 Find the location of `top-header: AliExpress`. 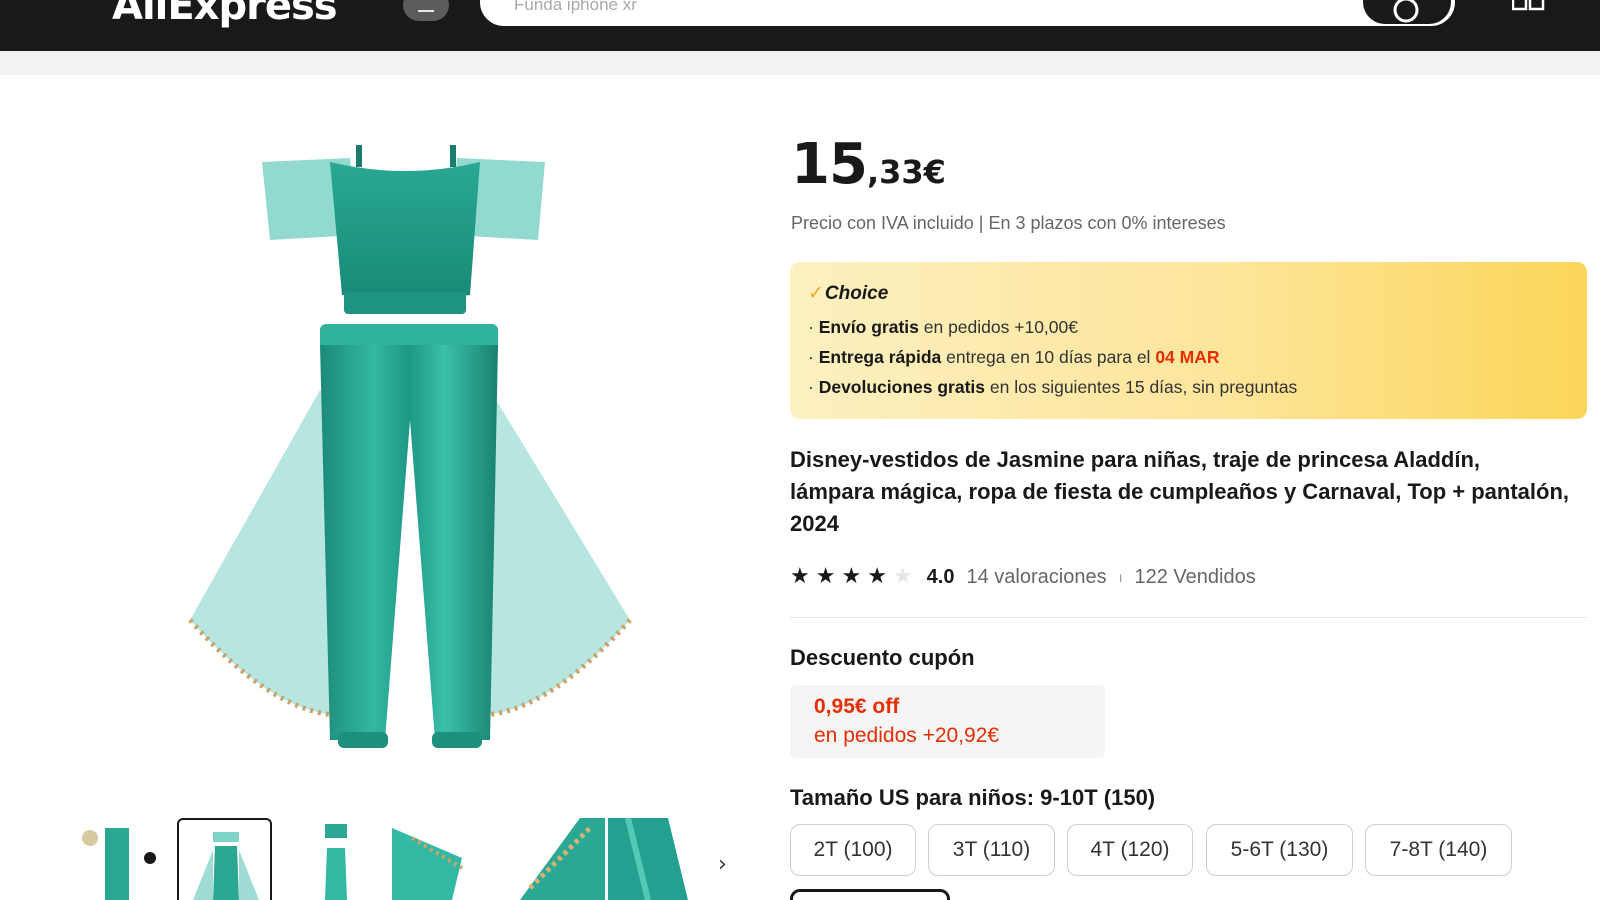

top-header: AliExpress is located at coordinates (800, 25).